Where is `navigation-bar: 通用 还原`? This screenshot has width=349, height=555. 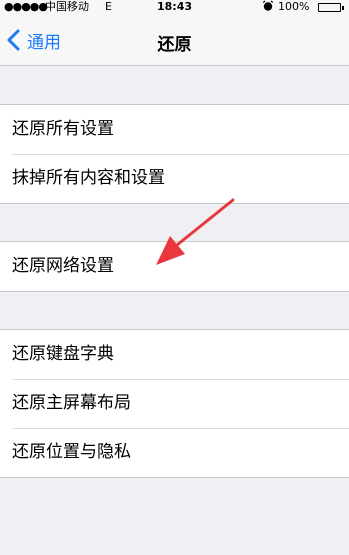 navigation-bar: 通用 还原 is located at coordinates (174, 40).